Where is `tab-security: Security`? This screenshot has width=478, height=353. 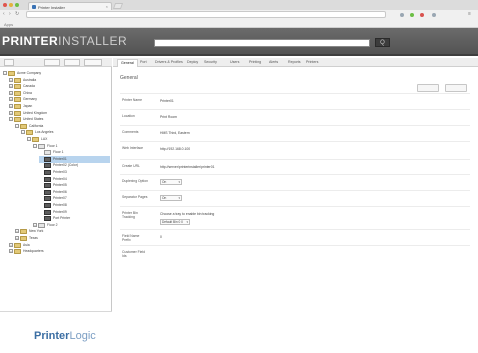 tab-security: Security is located at coordinates (210, 63).